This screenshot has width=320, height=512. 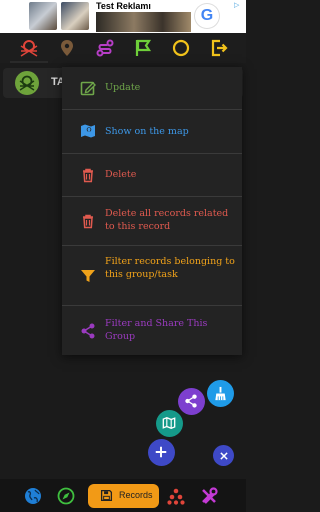 What do you see at coordinates (152, 88) in the screenshot?
I see `menu-item-update: Update` at bounding box center [152, 88].